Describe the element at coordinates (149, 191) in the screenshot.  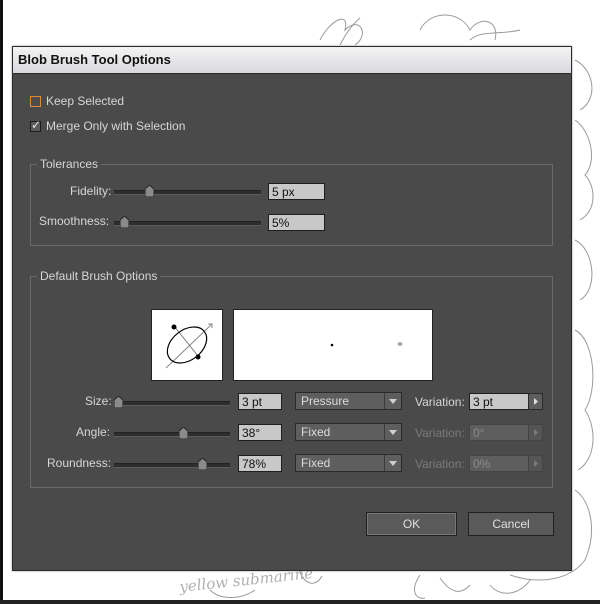
I see `fidelity-slider-thumb` at that location.